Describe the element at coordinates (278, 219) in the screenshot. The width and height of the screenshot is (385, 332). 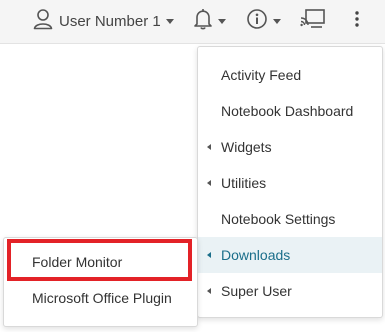
I see `menu-item-label: Notebook Settings` at that location.